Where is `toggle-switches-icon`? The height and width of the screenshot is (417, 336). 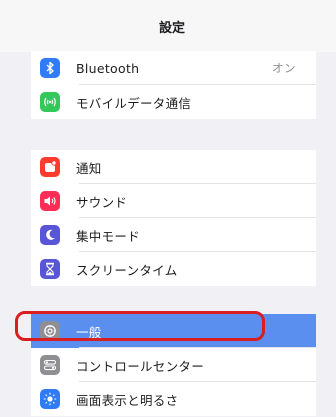
toggle-switches-icon is located at coordinates (50, 365).